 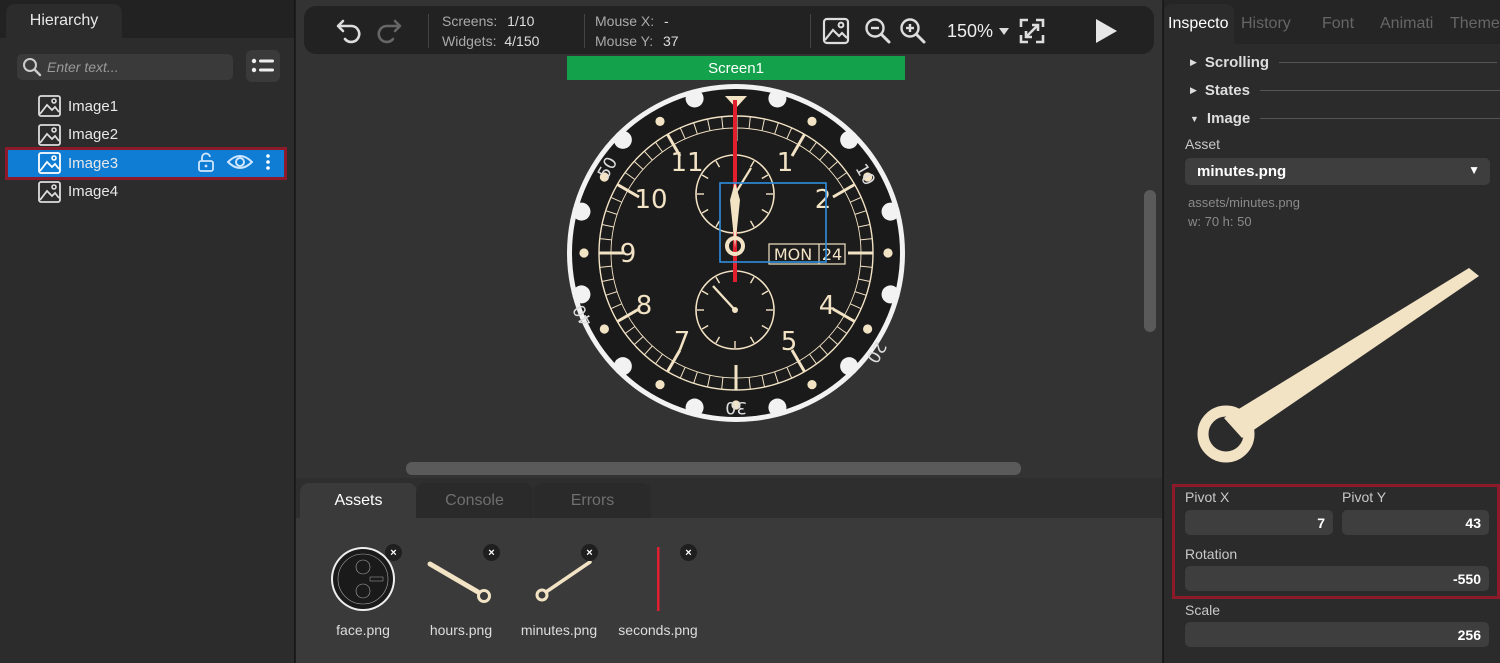 What do you see at coordinates (1337, 171) in the screenshot?
I see `asset-select: minutes.png ▼` at bounding box center [1337, 171].